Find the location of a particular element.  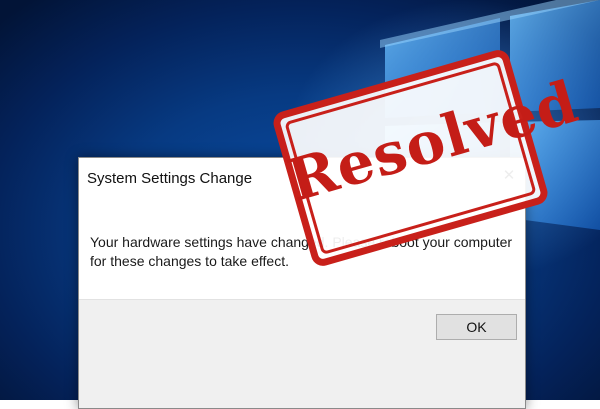

ok-button: OK is located at coordinates (476, 327).